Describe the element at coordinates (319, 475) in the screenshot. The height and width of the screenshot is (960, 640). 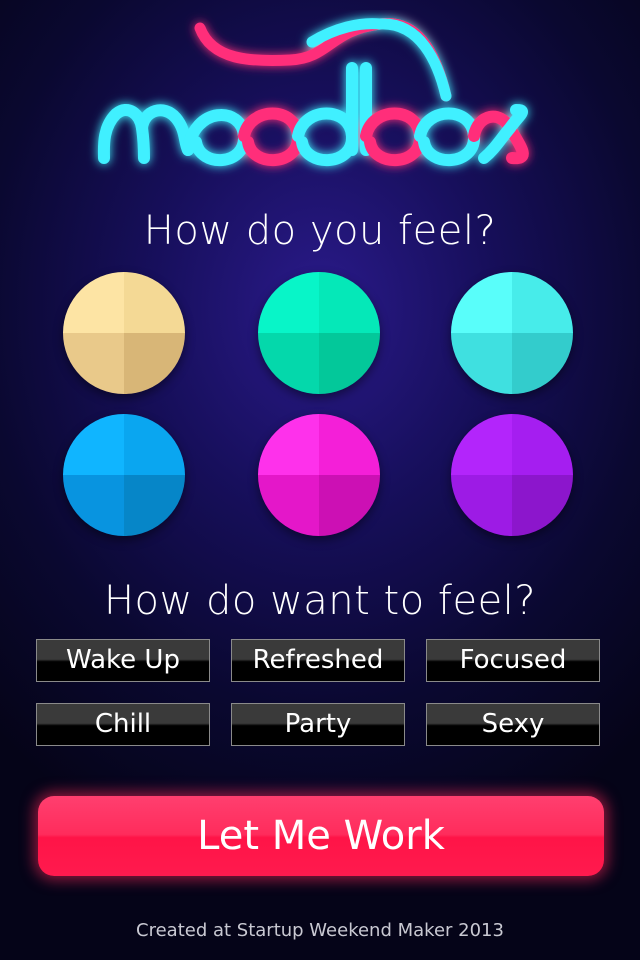
I see `mood-pink-button` at that location.